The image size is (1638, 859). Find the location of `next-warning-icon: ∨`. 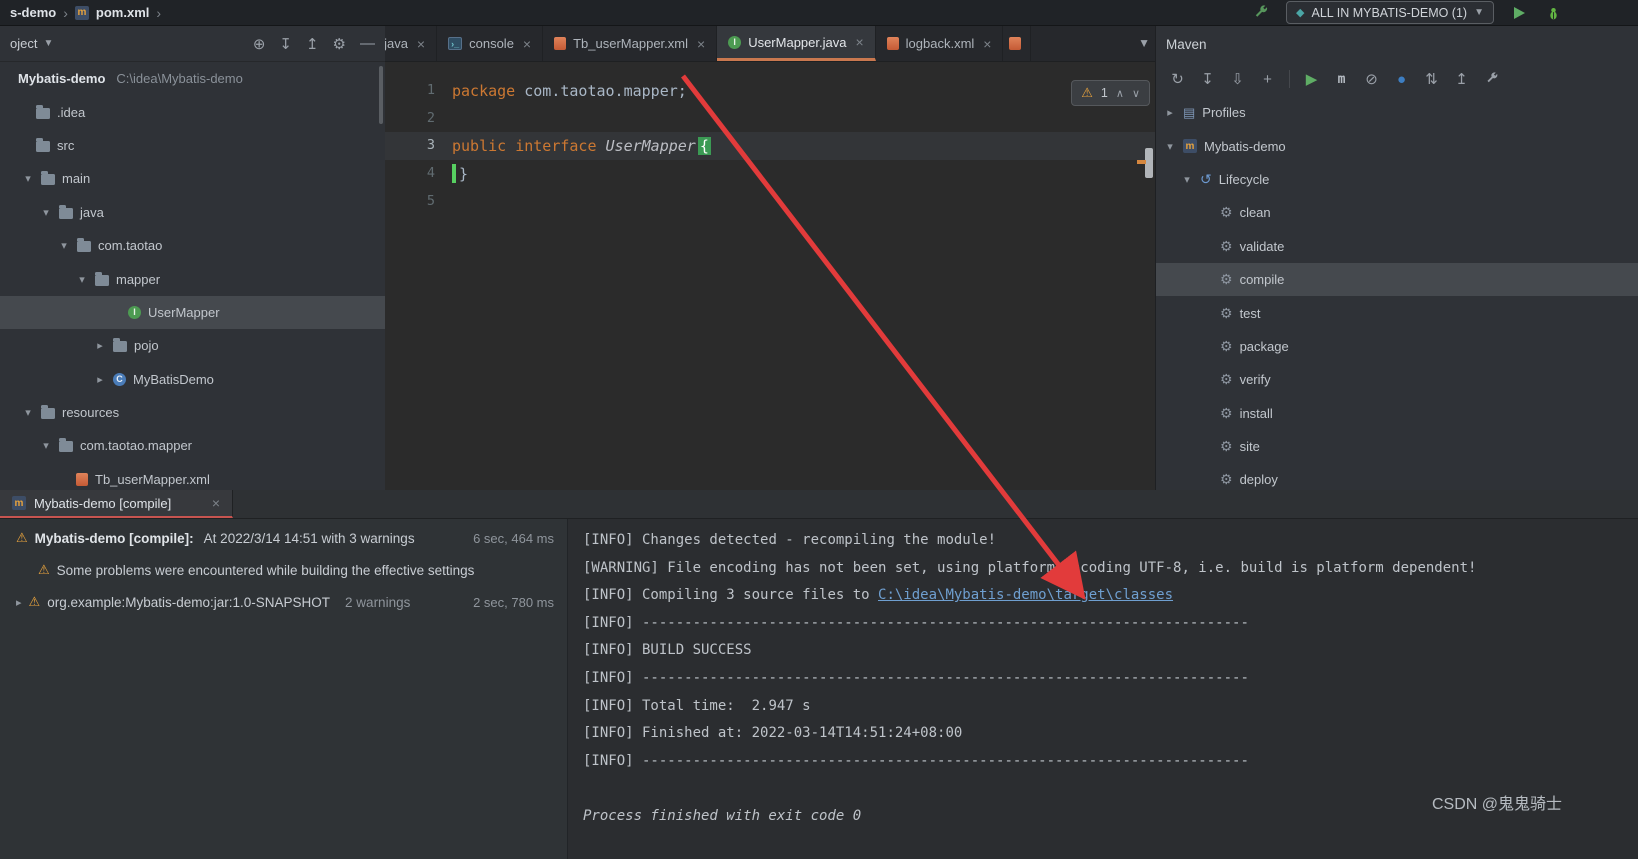

next-warning-icon: ∨ is located at coordinates (1136, 93).